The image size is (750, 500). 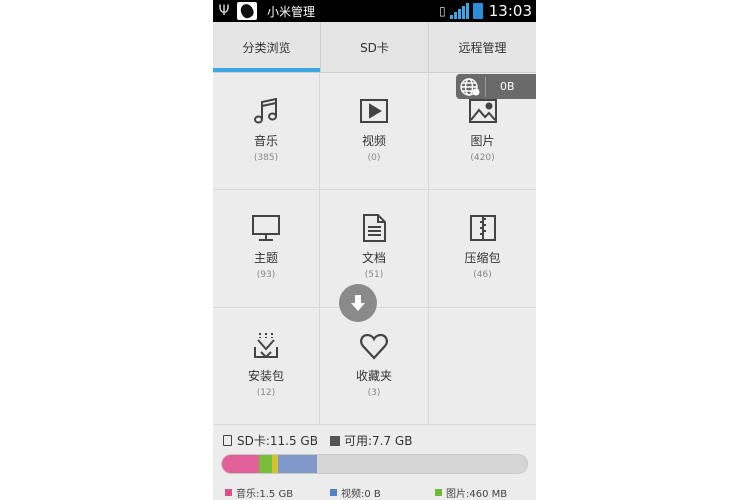 I want to click on category-label: 音乐, so click(x=265, y=141).